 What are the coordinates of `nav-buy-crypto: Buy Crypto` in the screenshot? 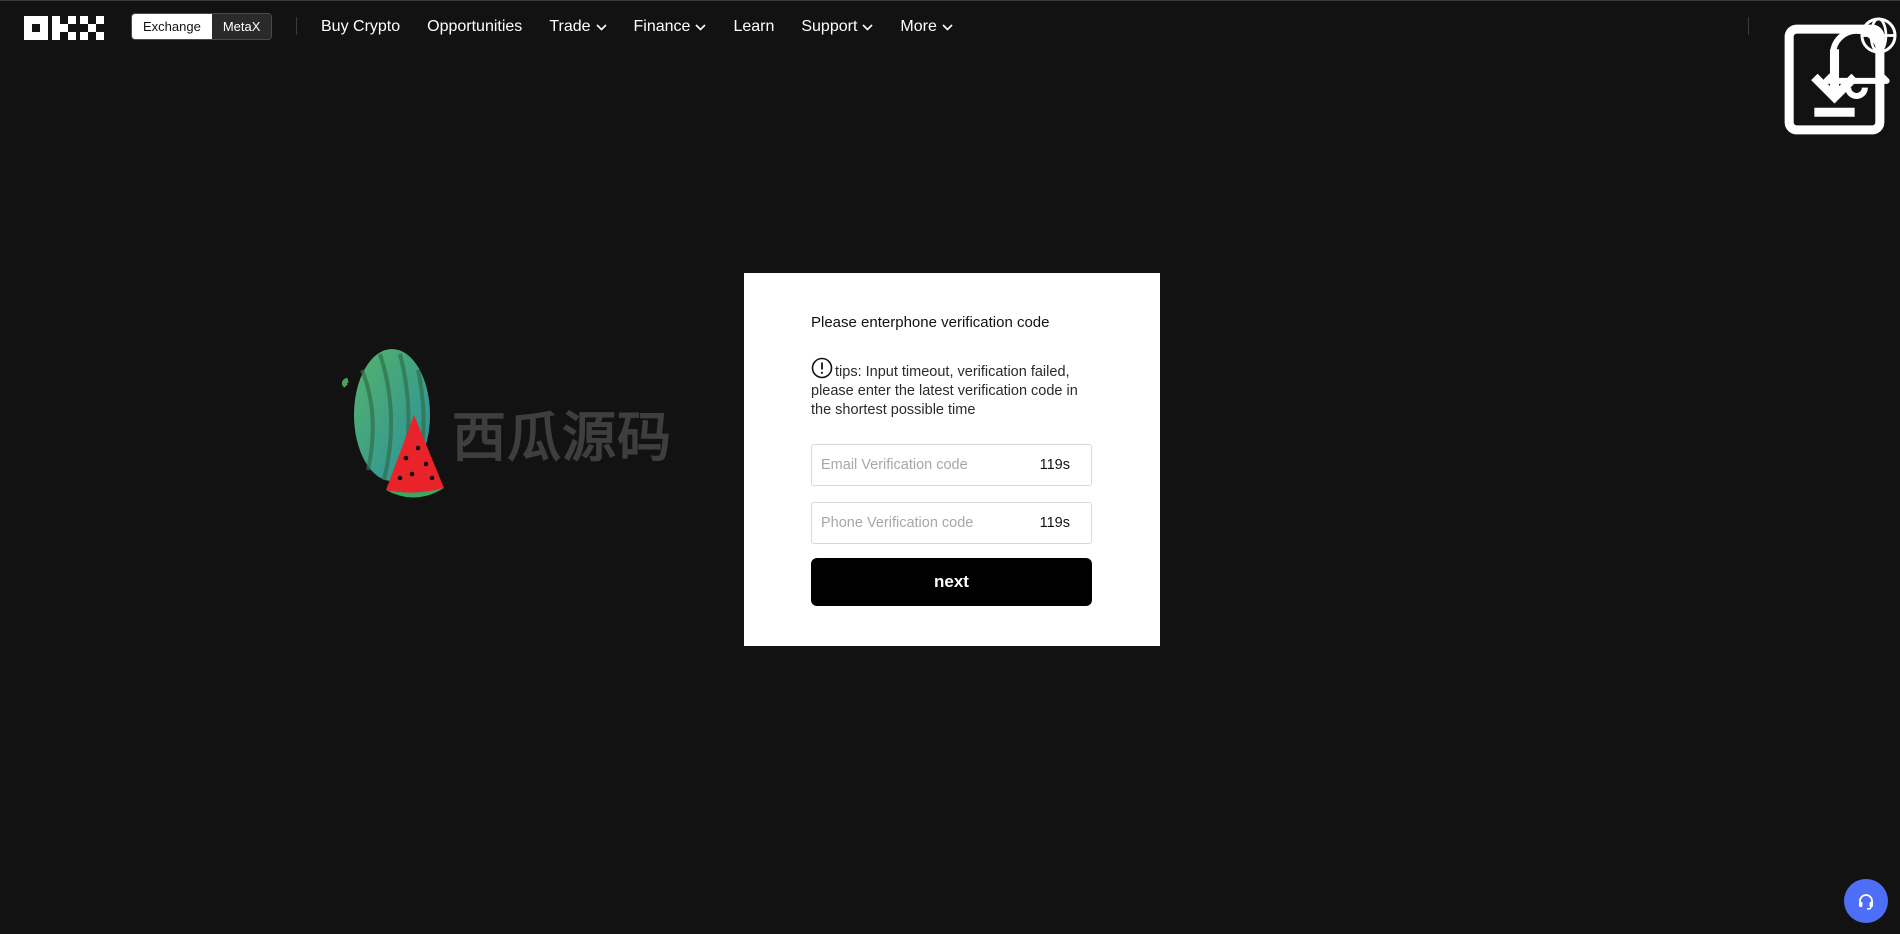 It's located at (360, 27).